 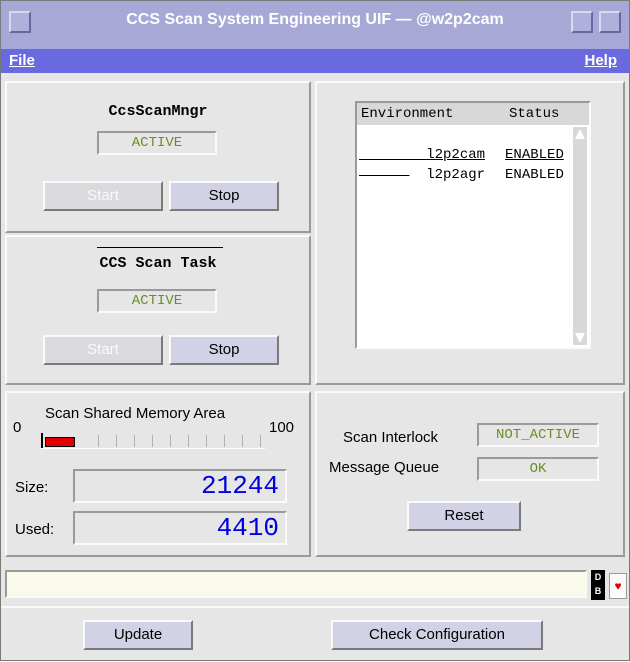 I want to click on size-value: 21244, so click(x=180, y=486).